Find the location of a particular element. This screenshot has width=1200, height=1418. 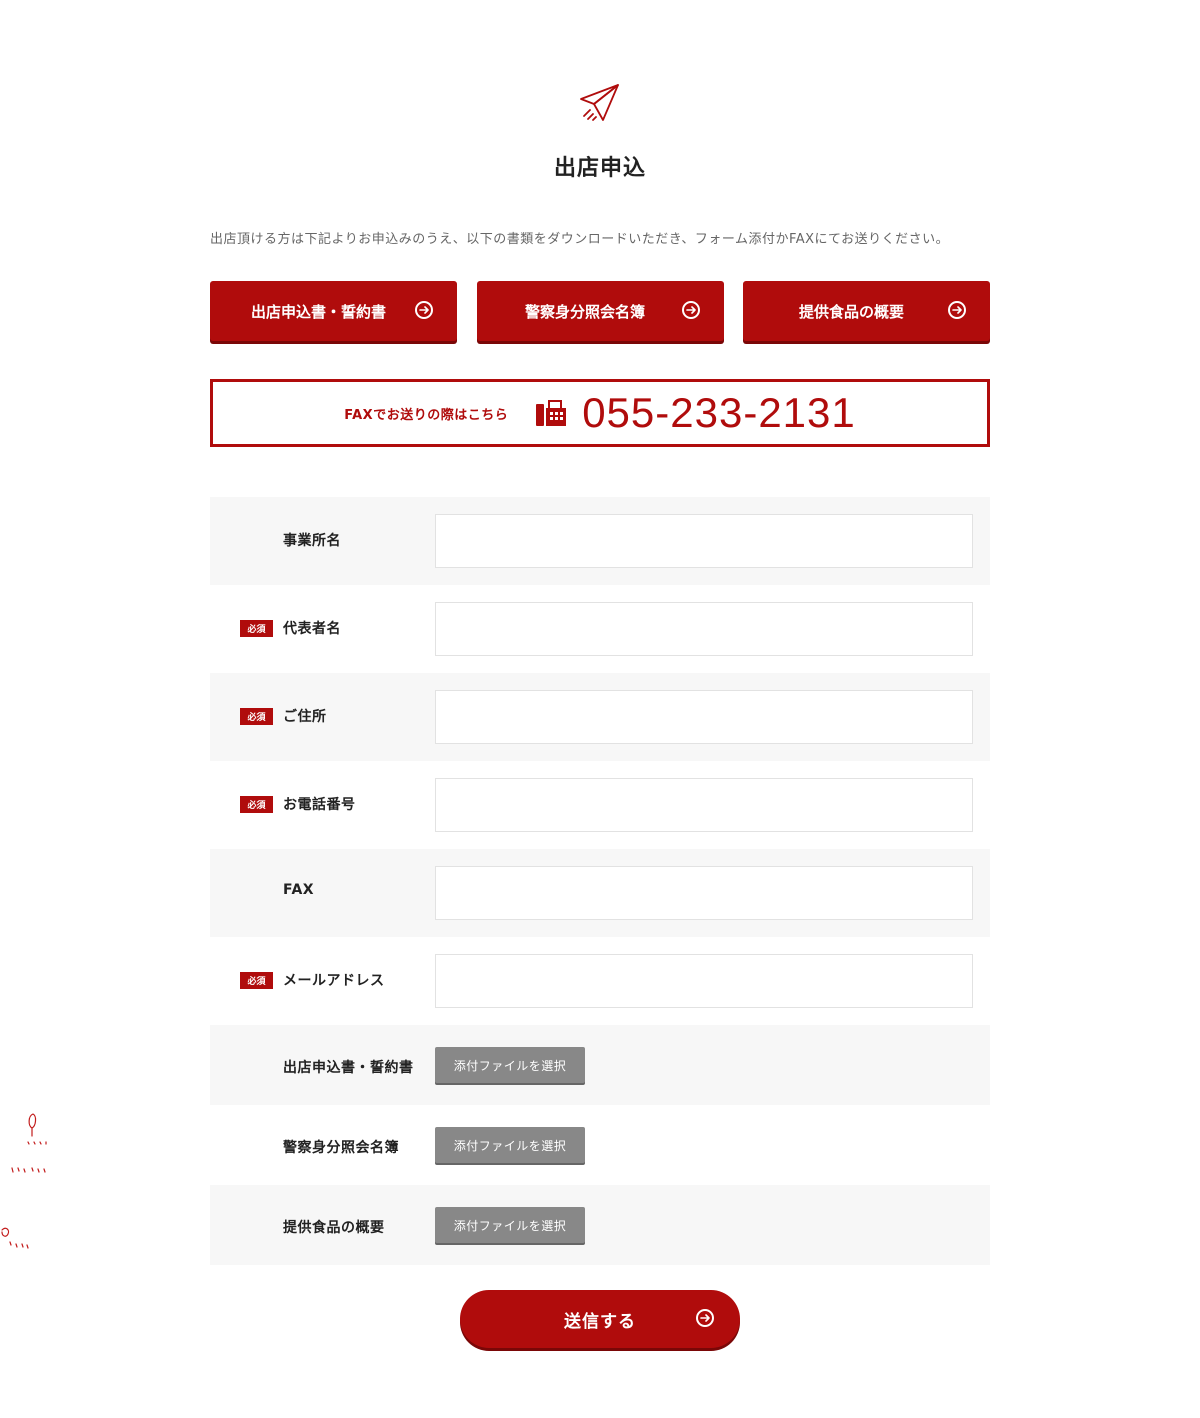

office-name-input is located at coordinates (704, 541).